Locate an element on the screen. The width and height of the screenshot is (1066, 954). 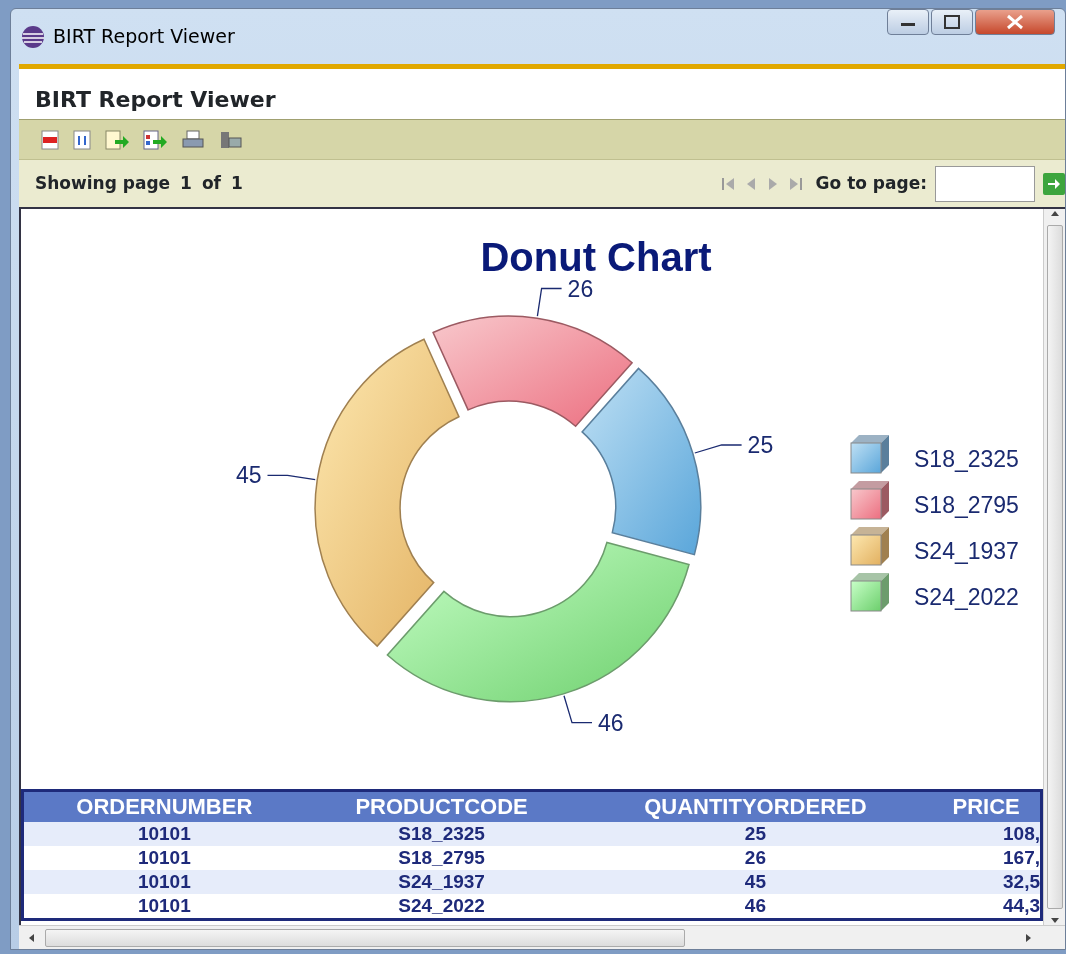
arrow-icon is located at coordinates (1054, 183).